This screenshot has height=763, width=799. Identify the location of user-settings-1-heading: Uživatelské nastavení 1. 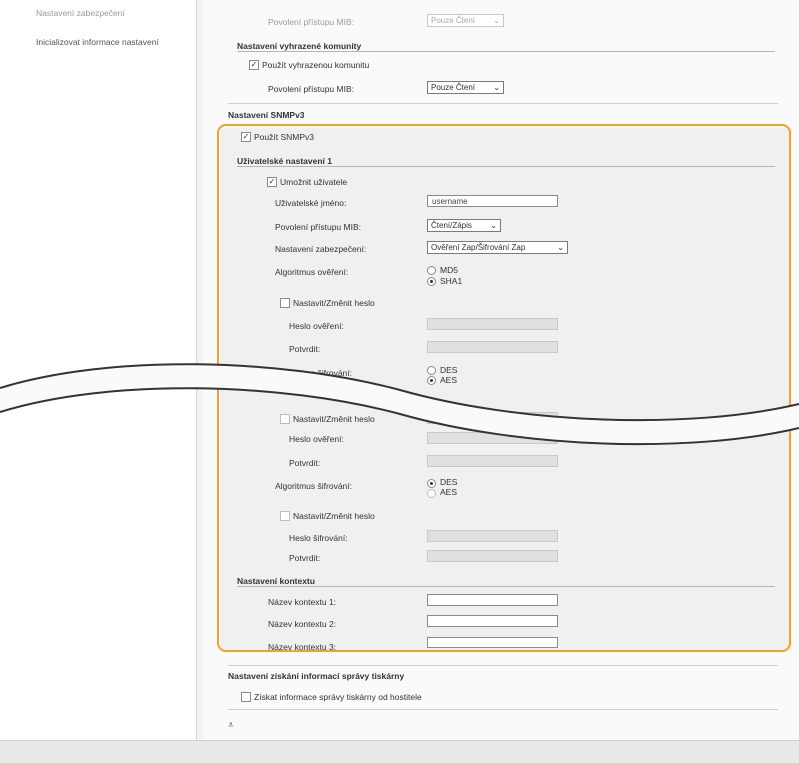
(284, 161).